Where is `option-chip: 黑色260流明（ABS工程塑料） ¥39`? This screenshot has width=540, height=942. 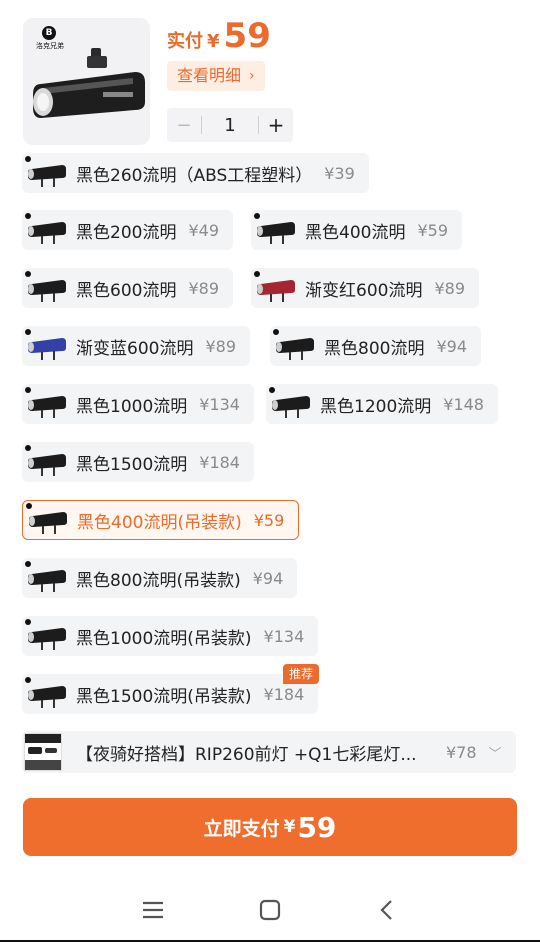
option-chip: 黑色260流明（ABS工程塑料） ¥39 is located at coordinates (195, 173).